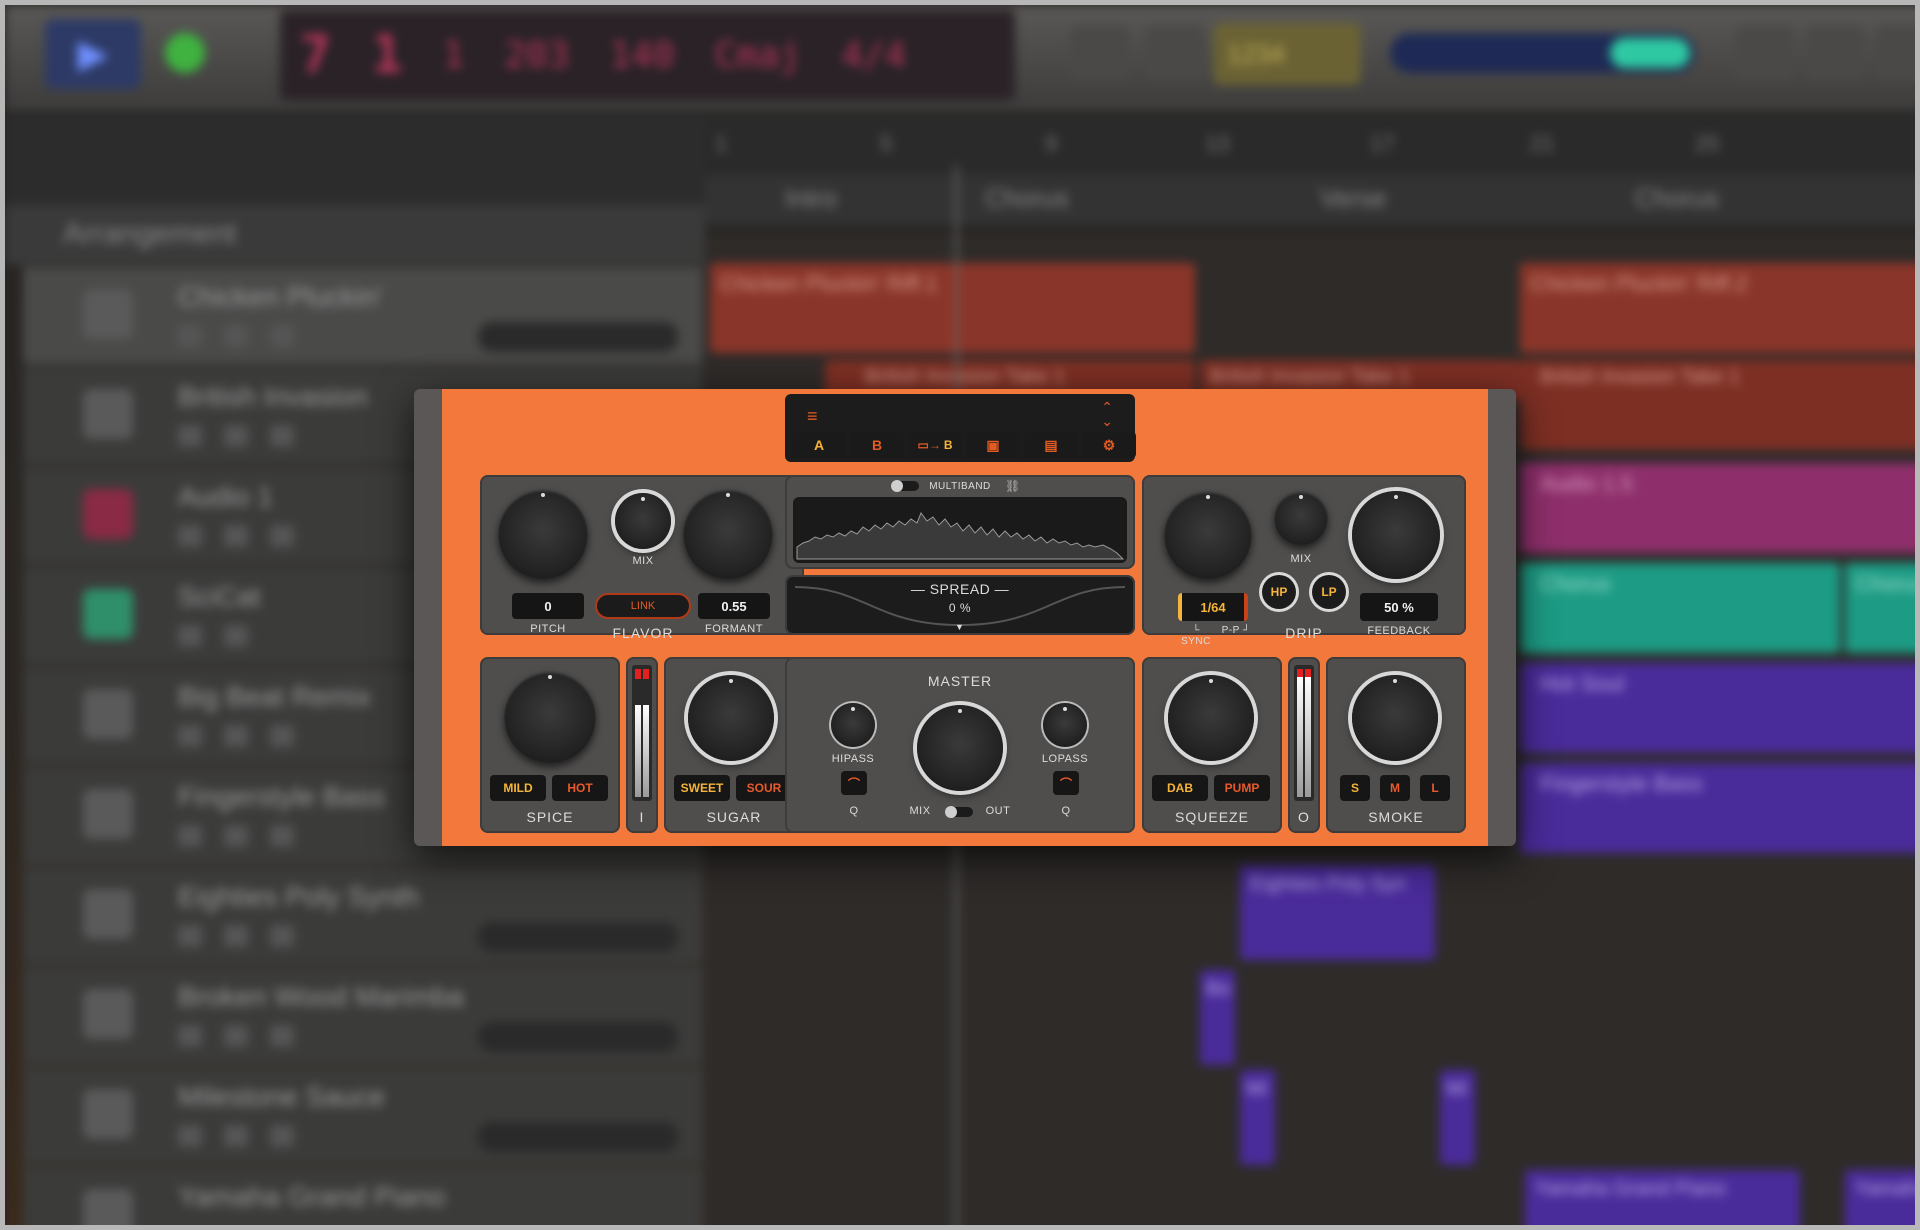  What do you see at coordinates (543, 534) in the screenshot?
I see `pitch-knob` at bounding box center [543, 534].